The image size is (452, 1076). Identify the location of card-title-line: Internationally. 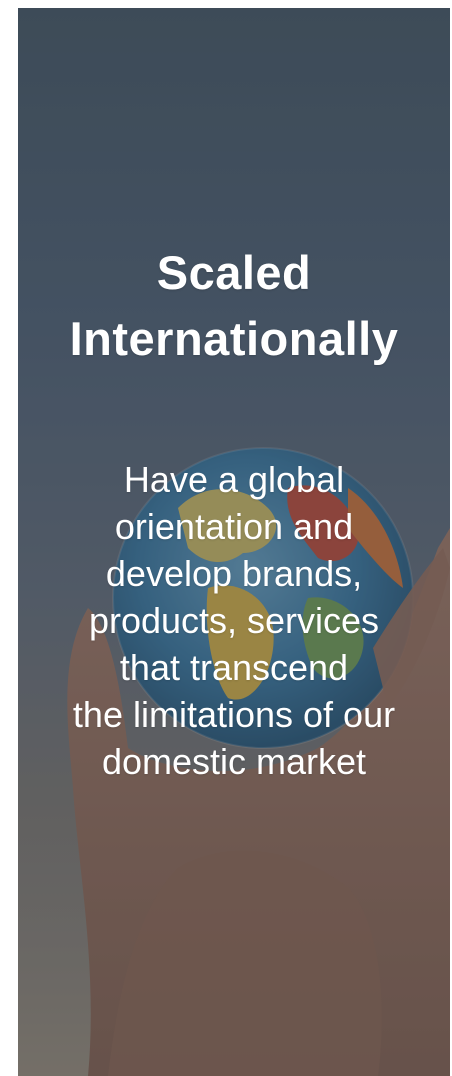
(234, 338).